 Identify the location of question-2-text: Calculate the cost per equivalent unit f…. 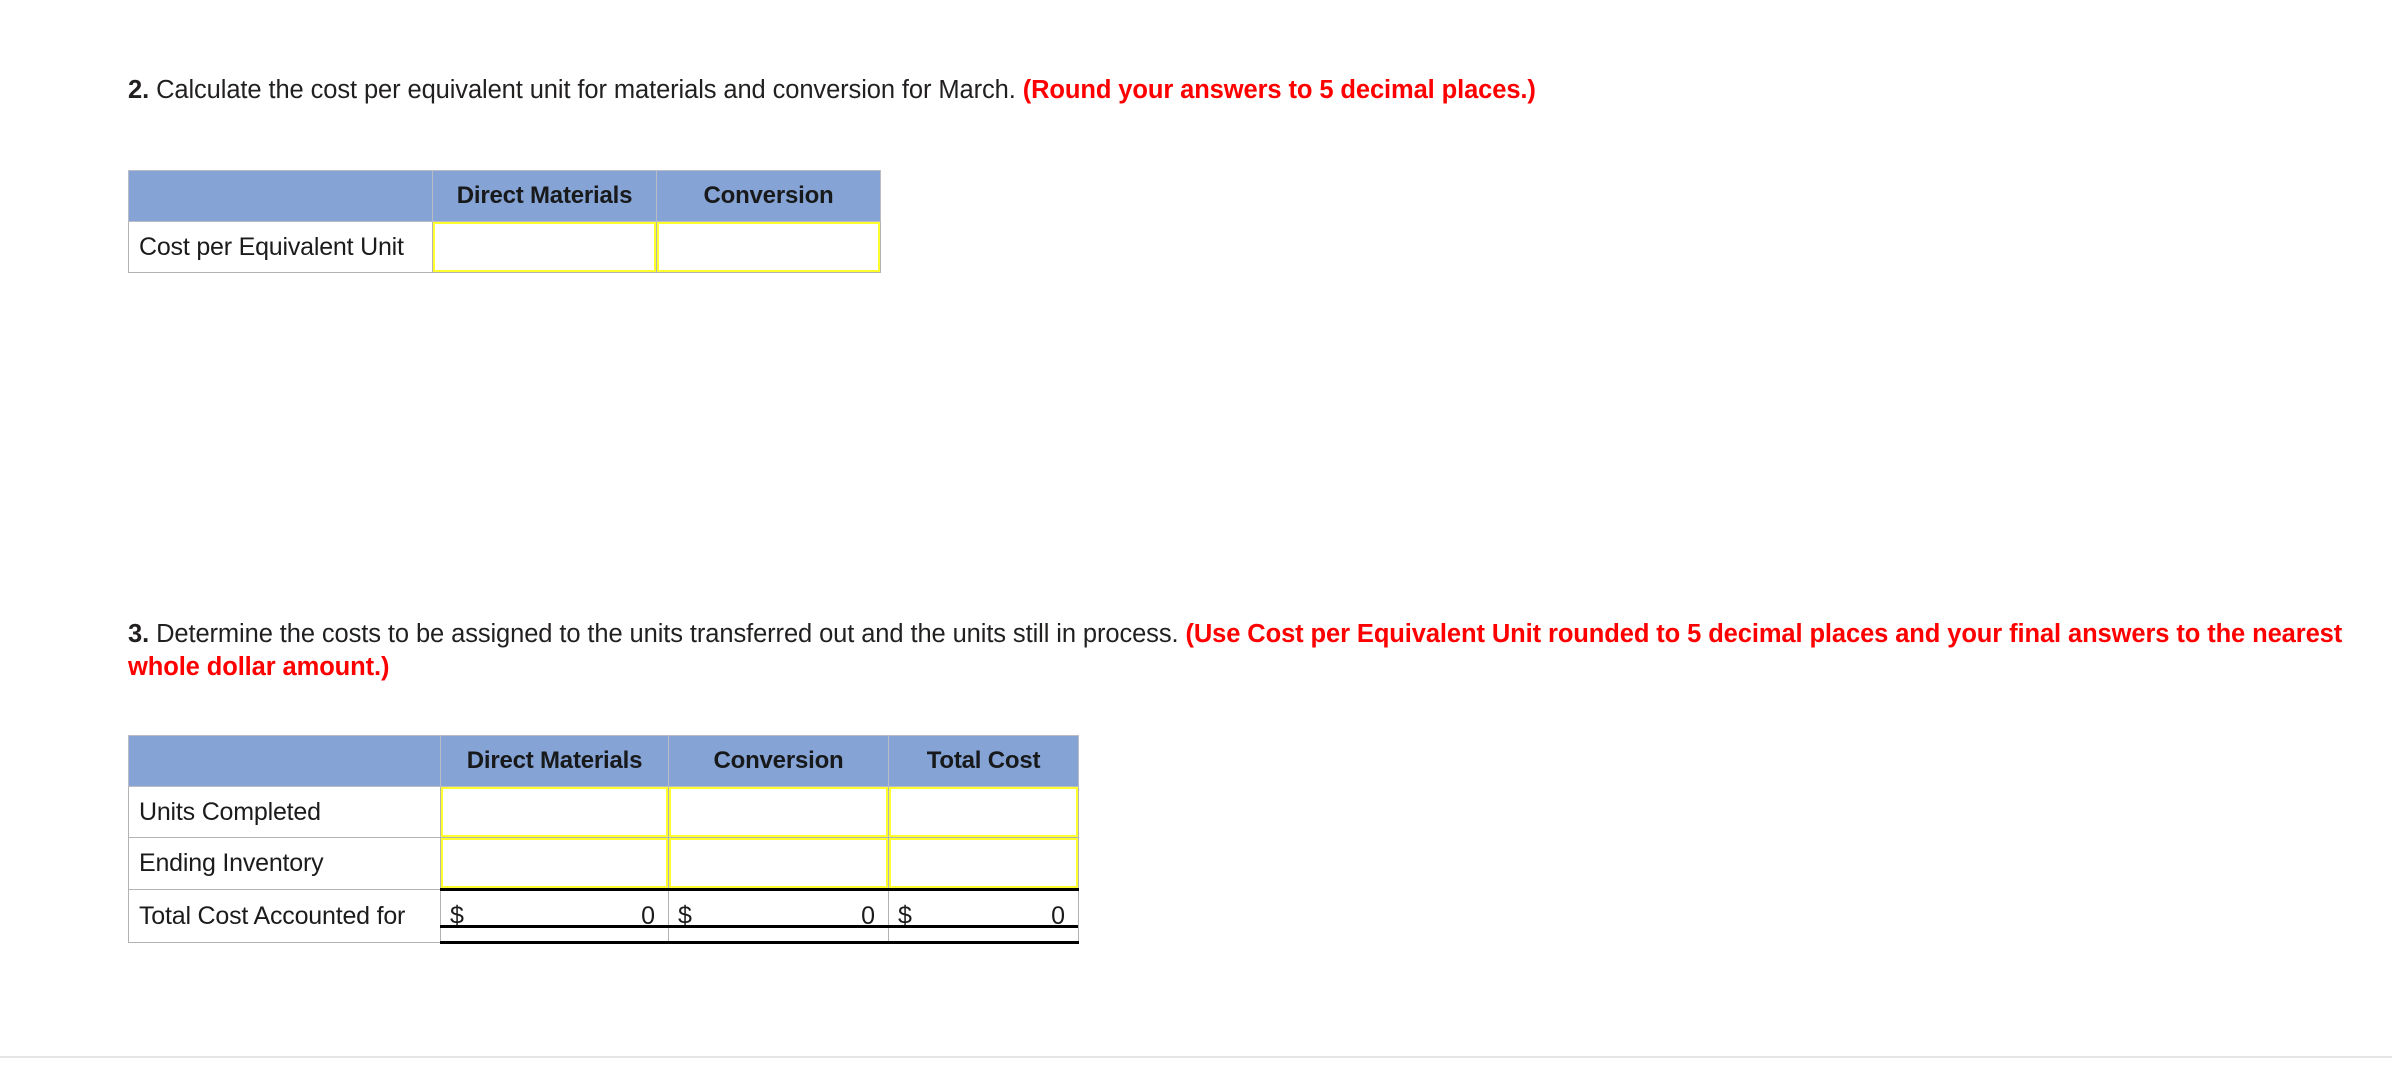
(586, 90).